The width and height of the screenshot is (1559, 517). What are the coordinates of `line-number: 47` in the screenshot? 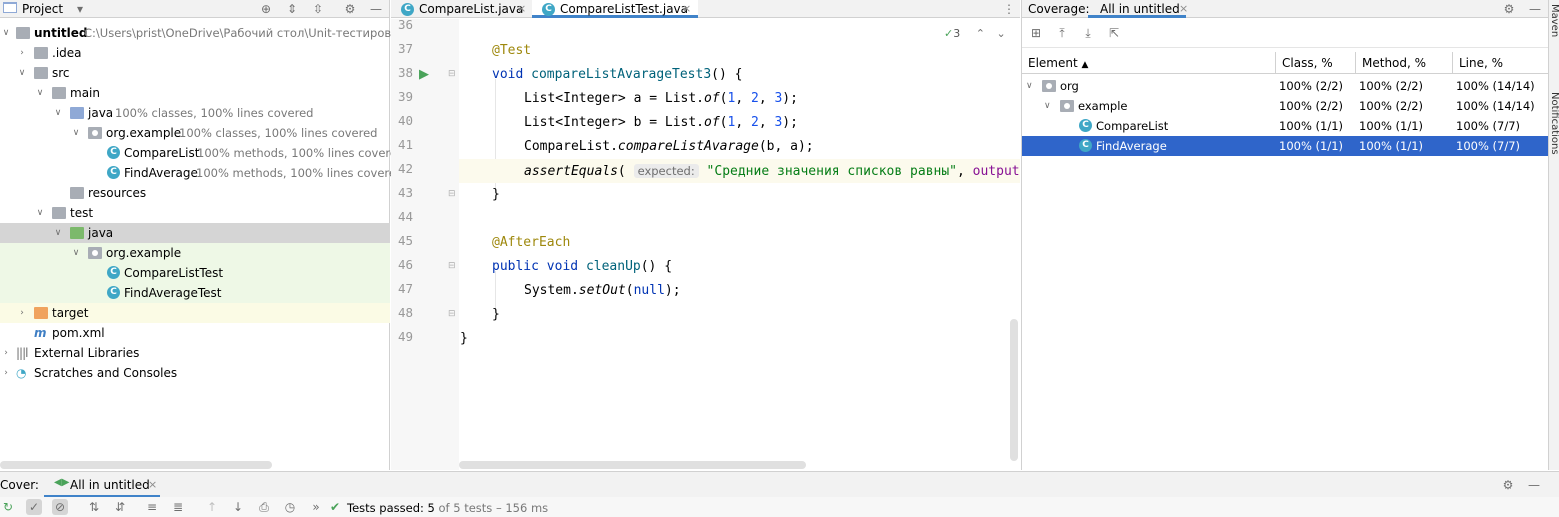 It's located at (405, 288).